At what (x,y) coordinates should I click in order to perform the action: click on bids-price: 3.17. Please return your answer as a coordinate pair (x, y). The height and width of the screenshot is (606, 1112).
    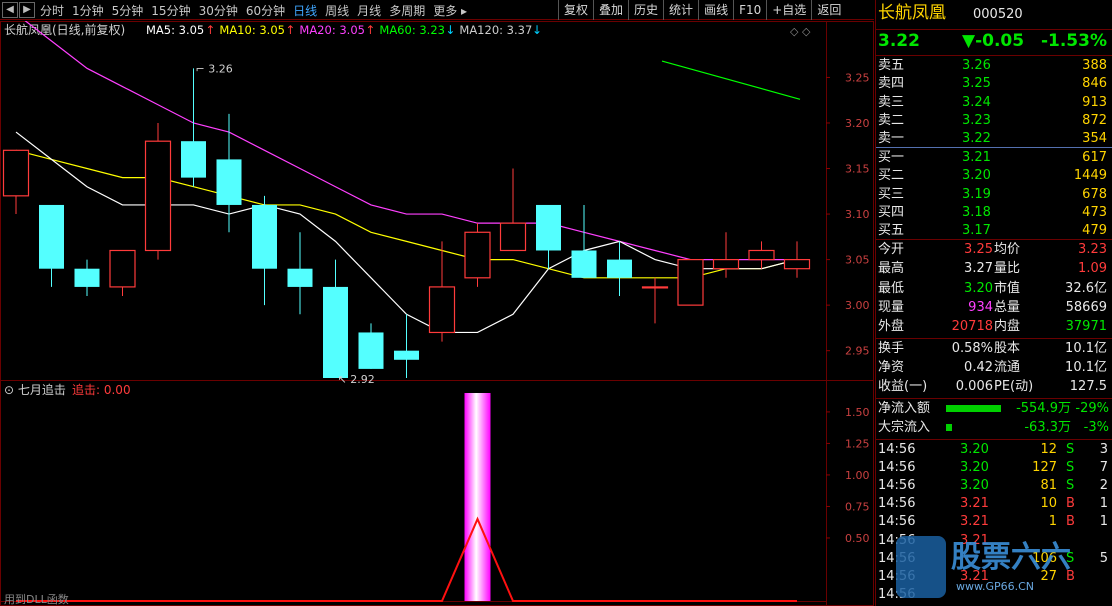
    Looking at the image, I should click on (976, 231).